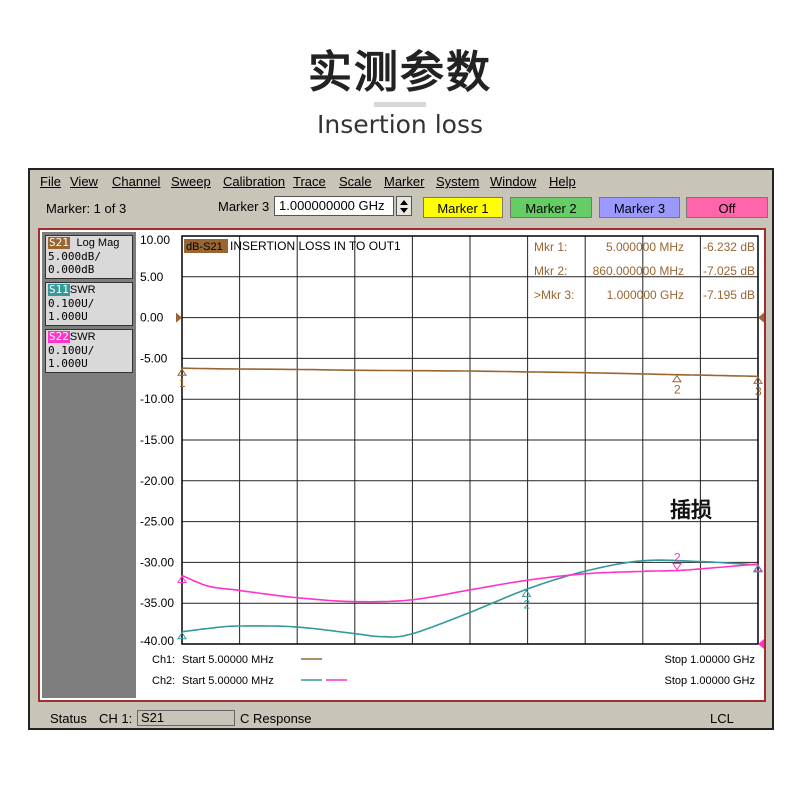  I want to click on menu-sweep: Sweep, so click(191, 181).